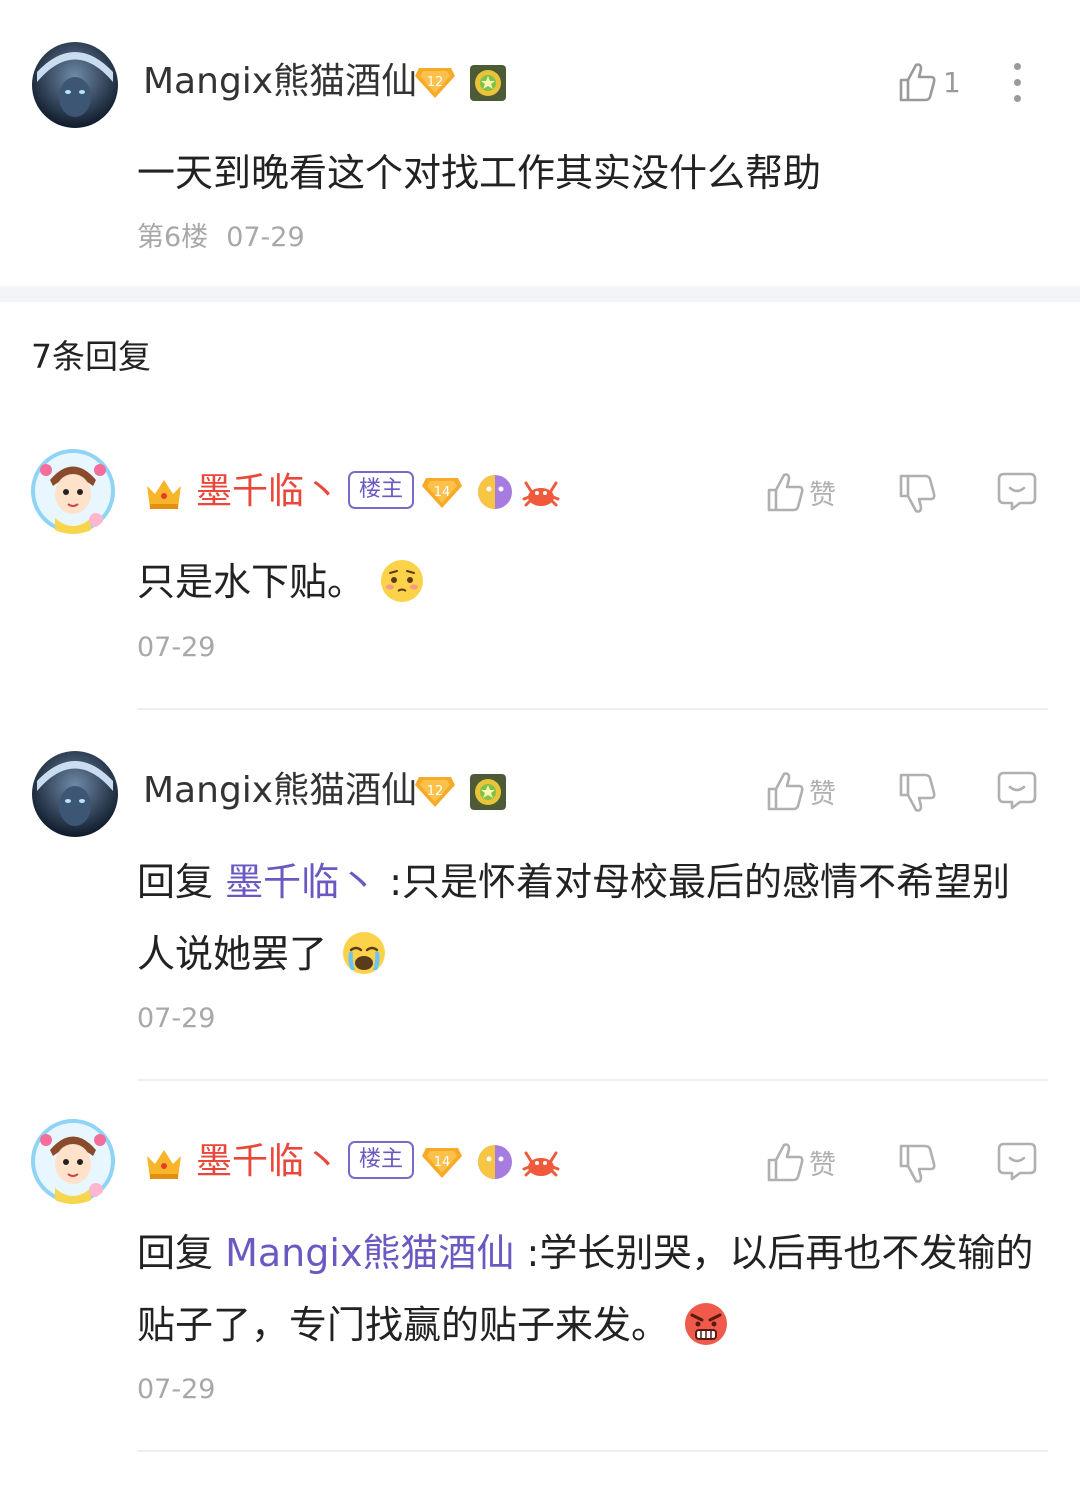 Image resolution: width=1080 pixels, height=1493 pixels. What do you see at coordinates (706, 1324) in the screenshot?
I see `angry-emoji-icon` at bounding box center [706, 1324].